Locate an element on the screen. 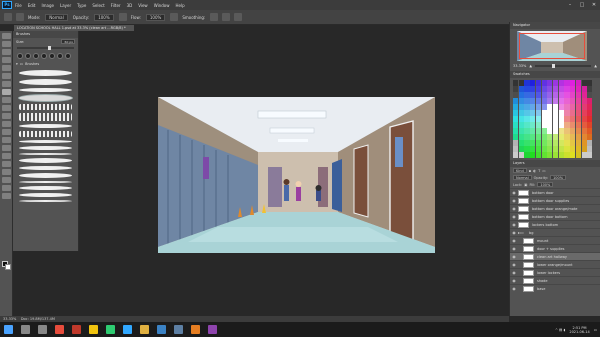 Image resolution: width=600 pixels, height=337 pixels. hand-tool-icon is located at coordinates (6, 180).